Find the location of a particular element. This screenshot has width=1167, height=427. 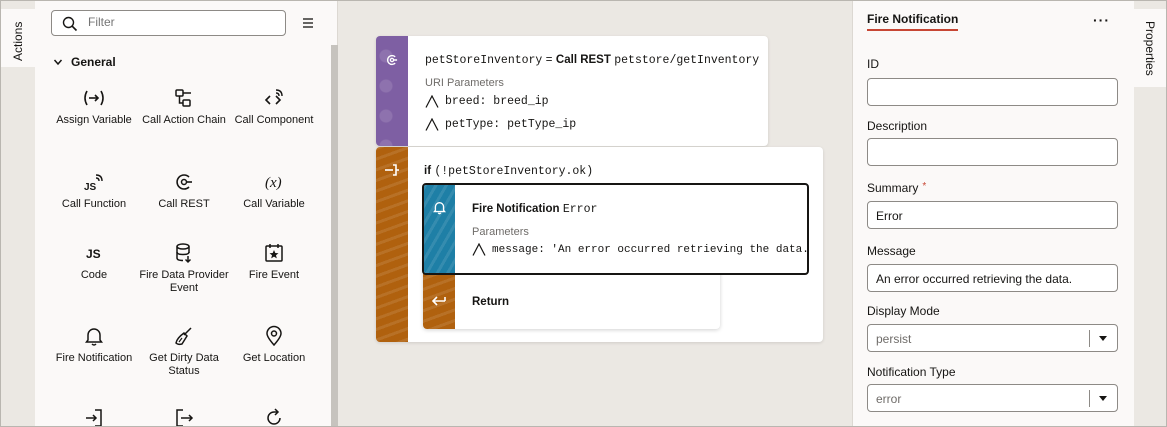

refresh-icon is located at coordinates (274, 416).